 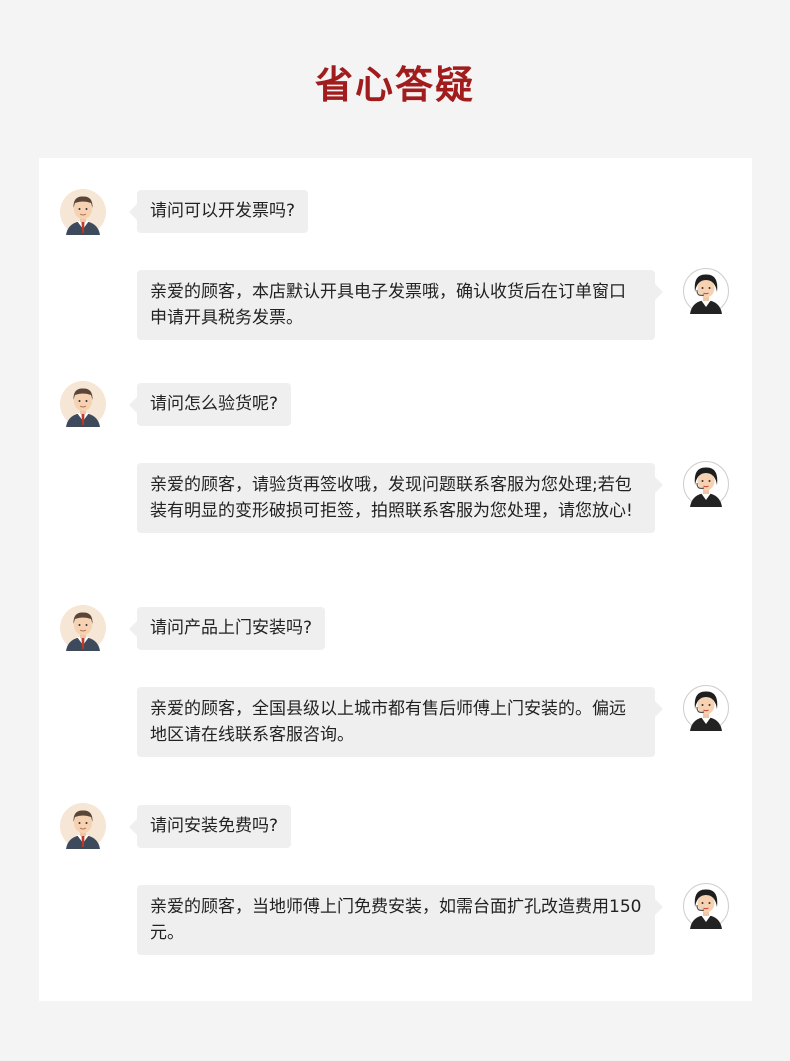 What do you see at coordinates (400, 920) in the screenshot?
I see `answer-bubble: 亲爱的顾客，当地师傅上门免费安装，如需台面扩孔改造费用150元。` at bounding box center [400, 920].